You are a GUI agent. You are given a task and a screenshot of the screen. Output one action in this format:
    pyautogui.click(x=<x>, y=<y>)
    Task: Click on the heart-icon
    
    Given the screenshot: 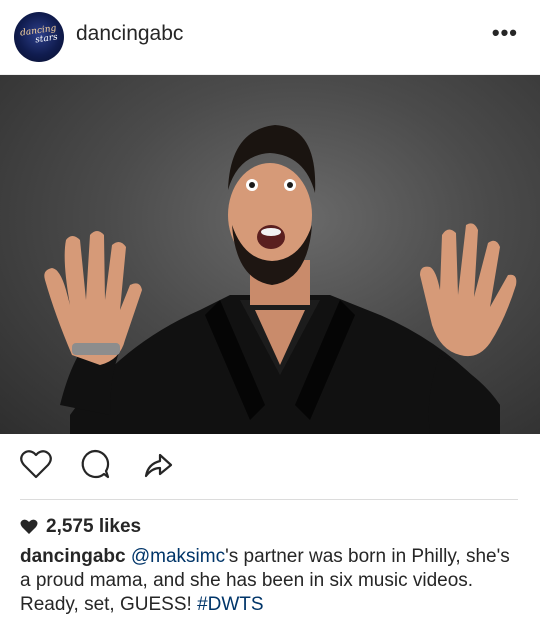 What is the action you would take?
    pyautogui.click(x=36, y=464)
    